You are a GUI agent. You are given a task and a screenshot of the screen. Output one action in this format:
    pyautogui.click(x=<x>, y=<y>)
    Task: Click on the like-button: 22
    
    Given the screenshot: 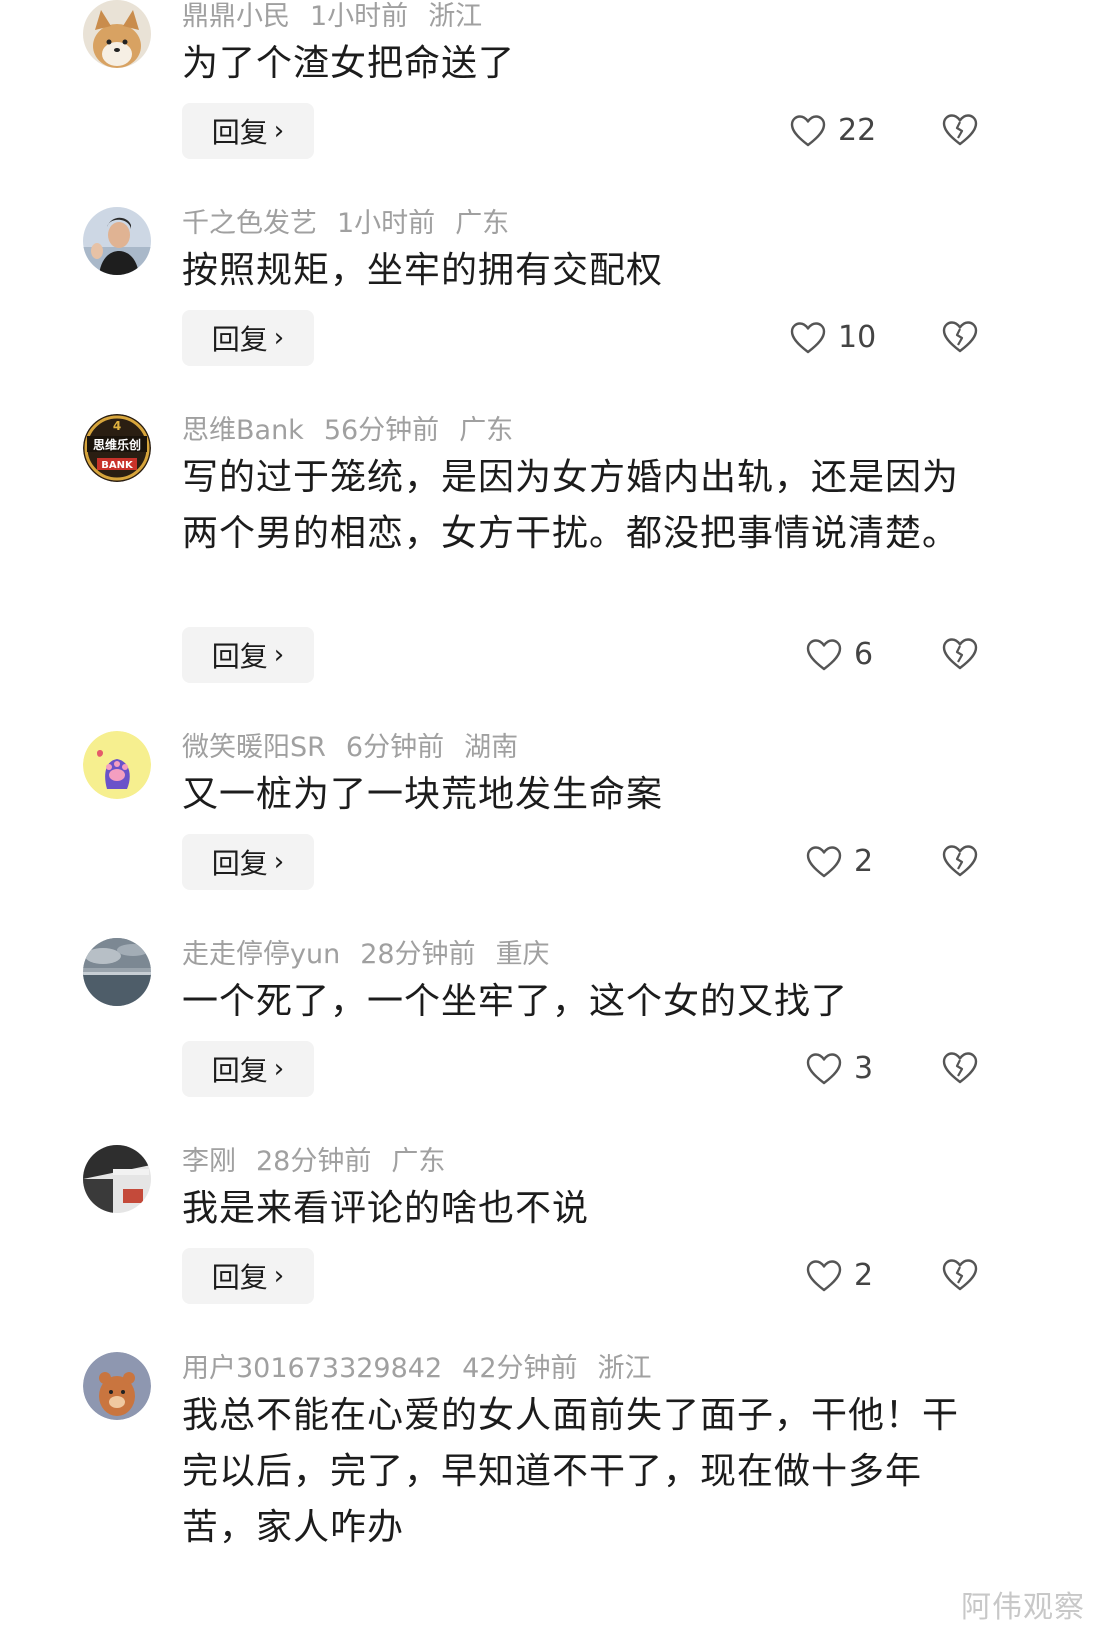 What is the action you would take?
    pyautogui.click(x=833, y=130)
    